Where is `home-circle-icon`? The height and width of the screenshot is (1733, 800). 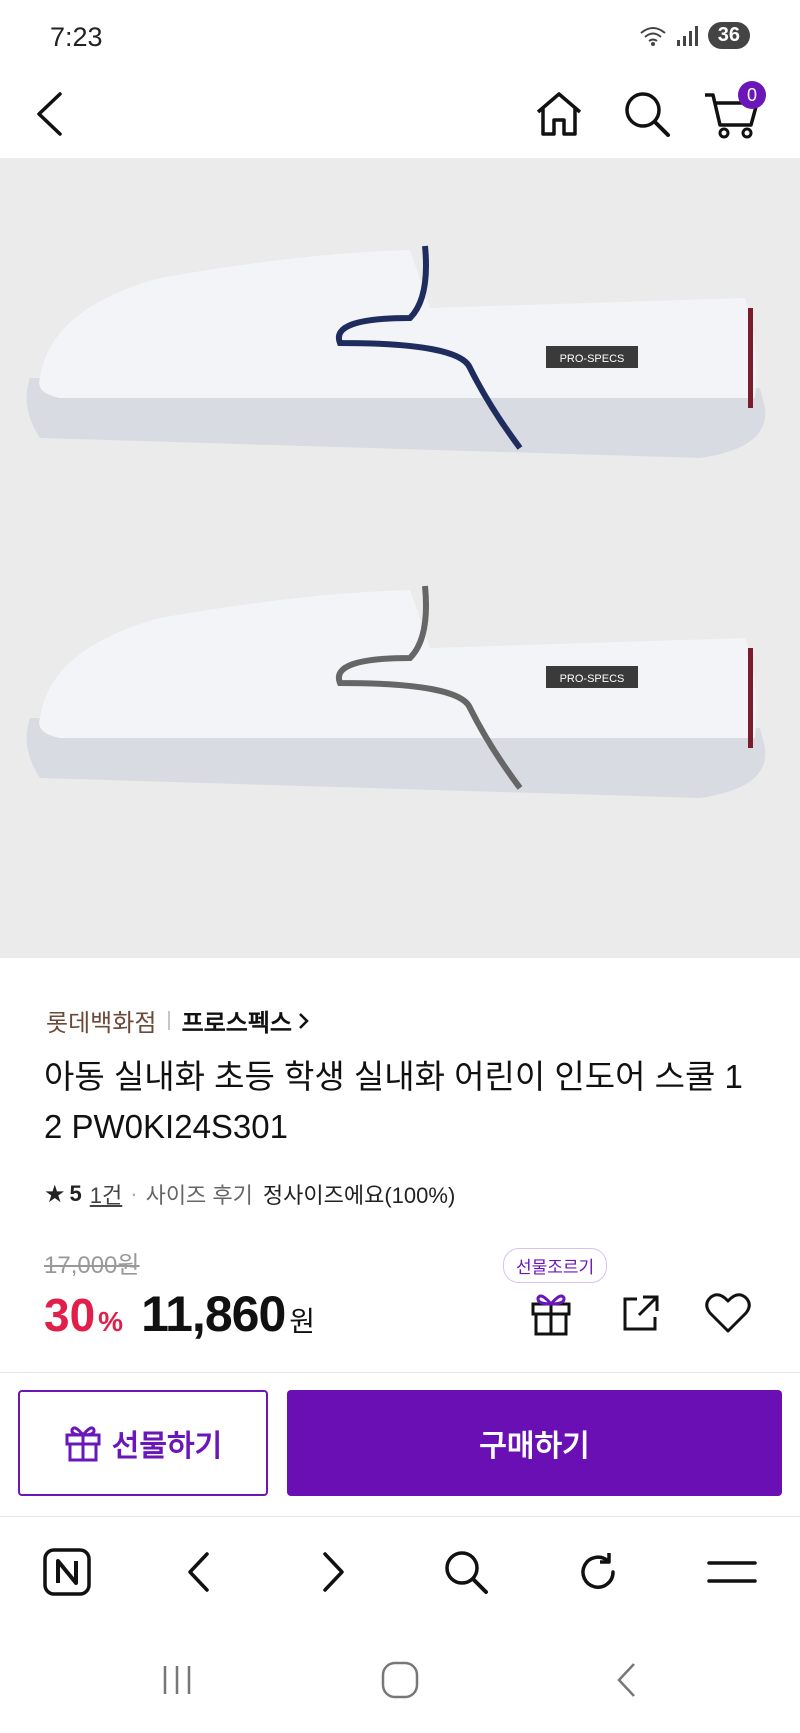 home-circle-icon is located at coordinates (400, 1679).